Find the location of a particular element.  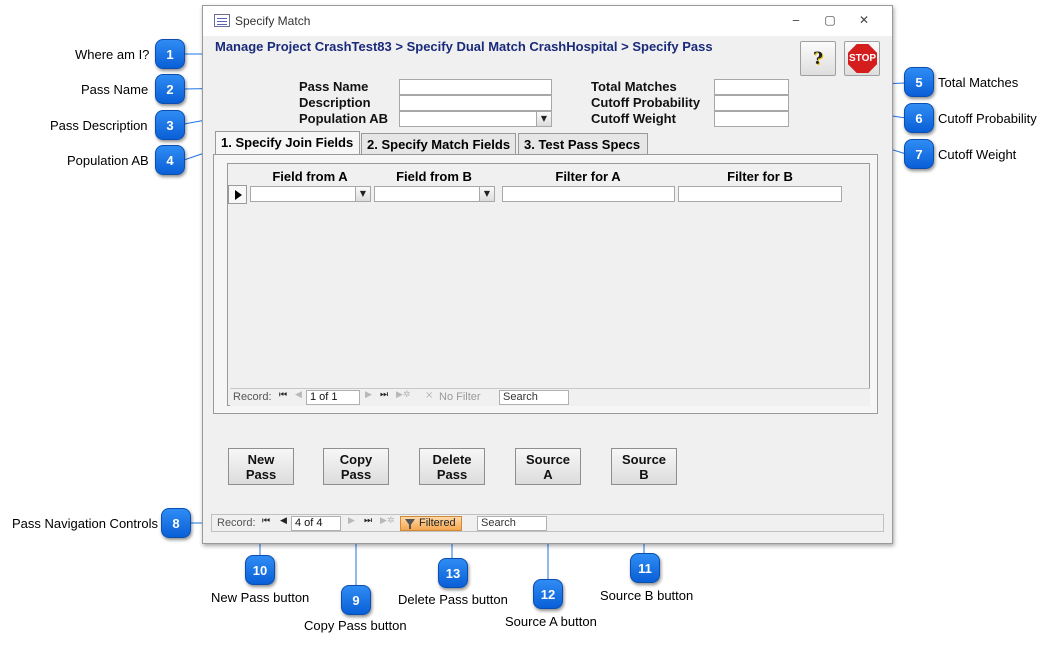

callout-label-total-matches: Total Matches is located at coordinates (978, 82).